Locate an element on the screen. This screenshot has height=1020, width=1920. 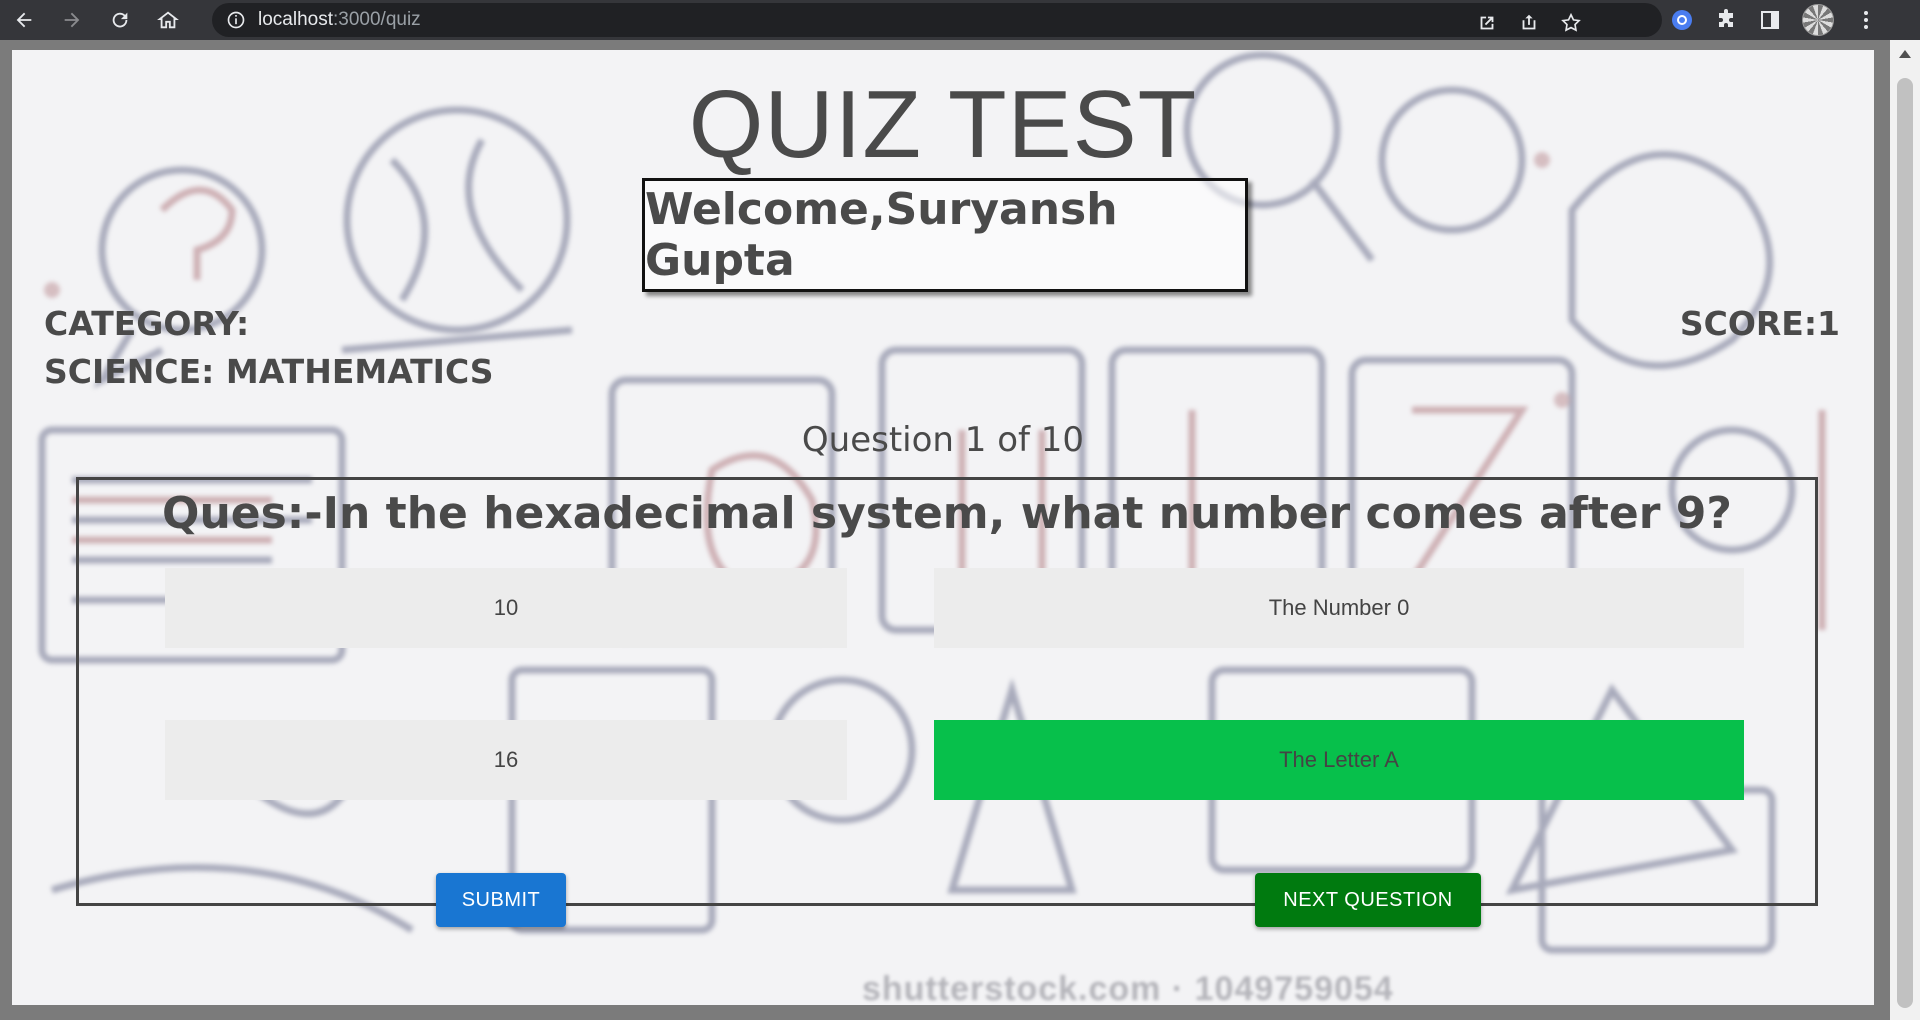
back-arrow-icon is located at coordinates (24, 20).